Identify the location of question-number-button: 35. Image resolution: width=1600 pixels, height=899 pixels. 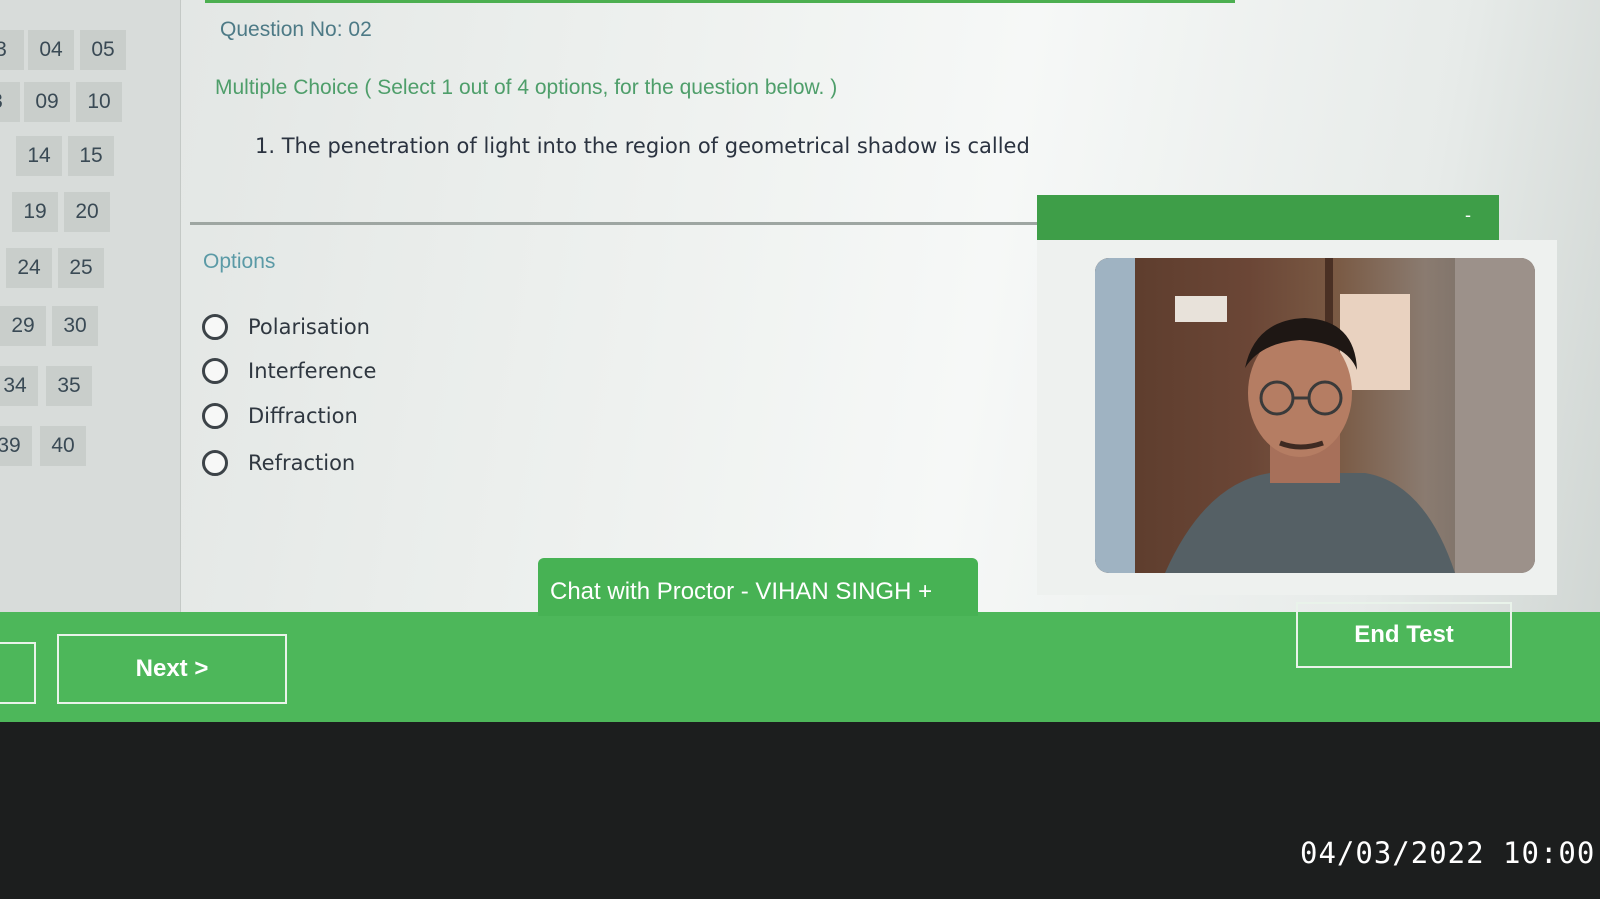
(69, 386).